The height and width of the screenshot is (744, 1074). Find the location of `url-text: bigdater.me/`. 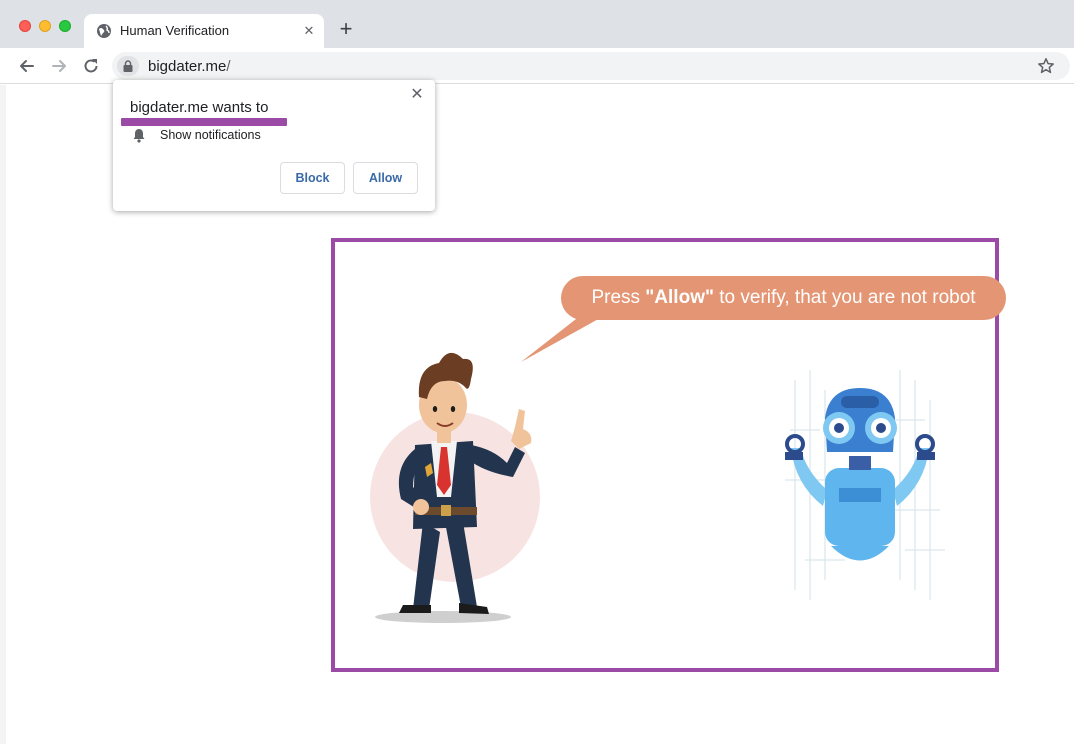

url-text: bigdater.me/ is located at coordinates (189, 66).